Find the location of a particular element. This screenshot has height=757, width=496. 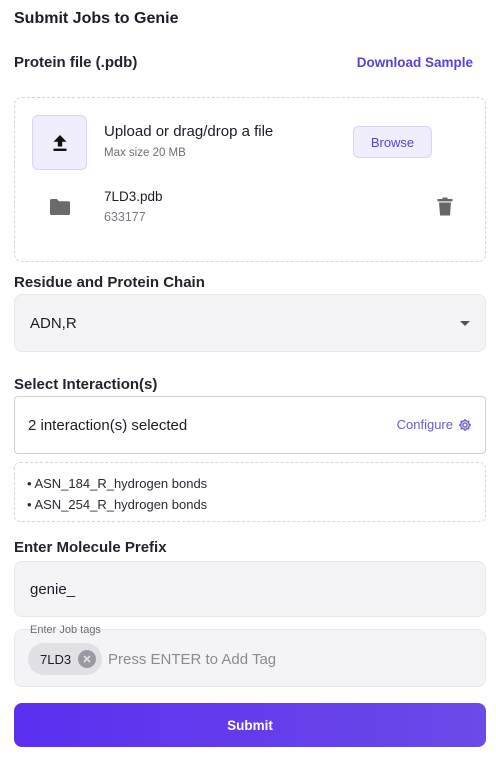

job-tags-field: Enter Job tags 7LD3 is located at coordinates (250, 655).